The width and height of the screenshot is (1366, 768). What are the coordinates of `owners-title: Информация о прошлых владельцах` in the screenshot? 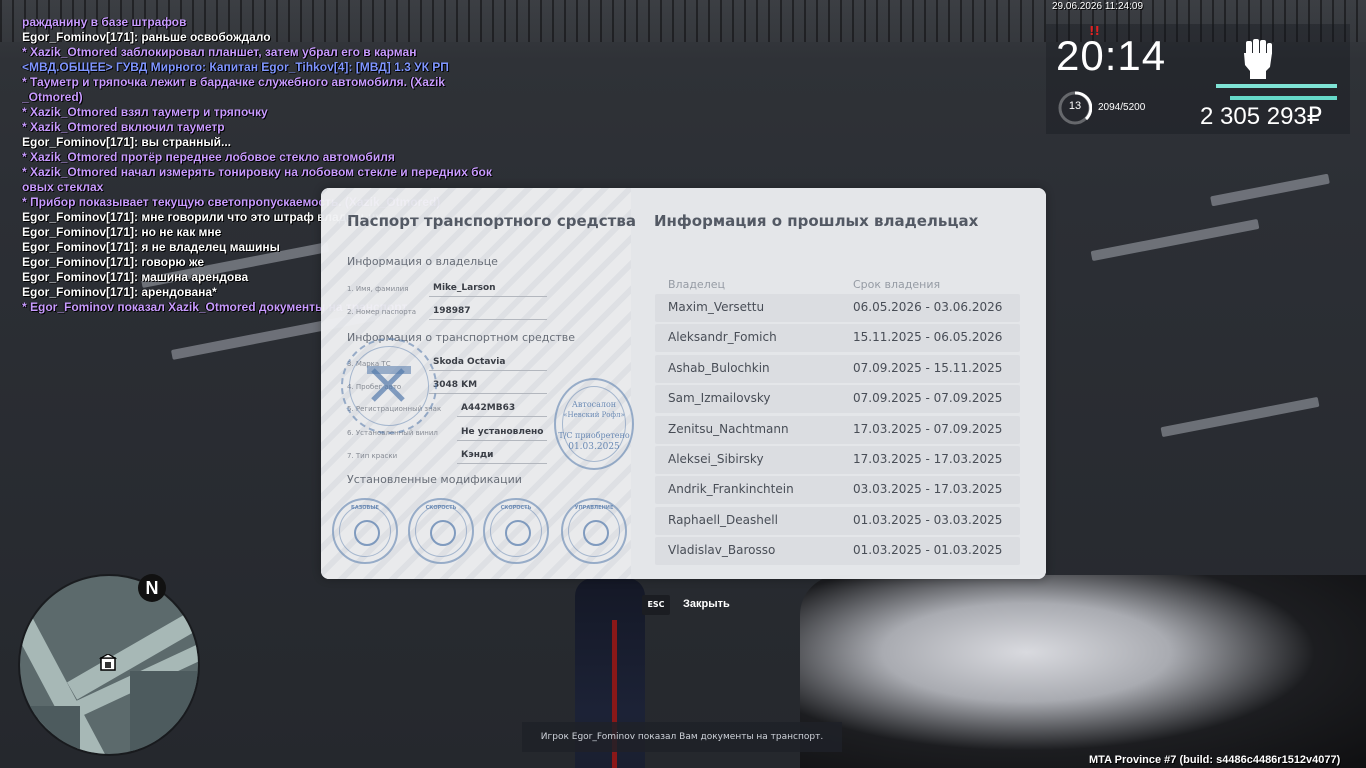 It's located at (816, 221).